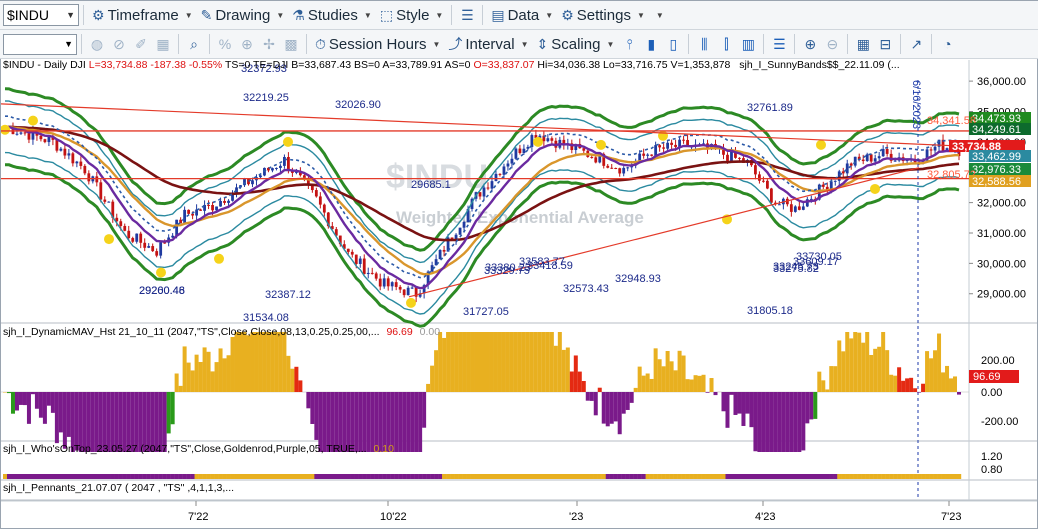  Describe the element at coordinates (832, 44) in the screenshot. I see `zoom-out-icon: ⊖` at that location.